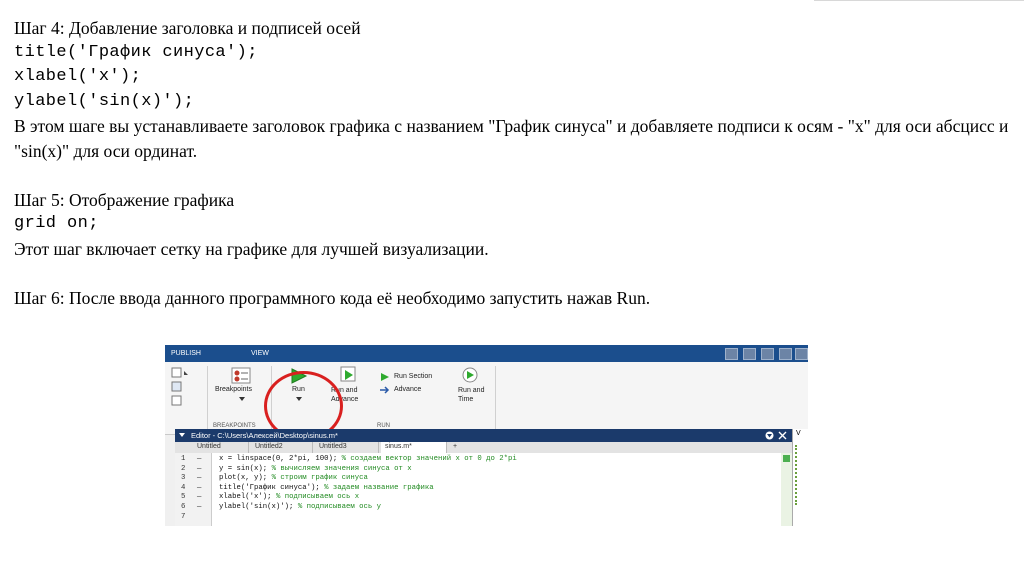 The image size is (1024, 574). I want to click on tab-view: VIEW, so click(260, 353).